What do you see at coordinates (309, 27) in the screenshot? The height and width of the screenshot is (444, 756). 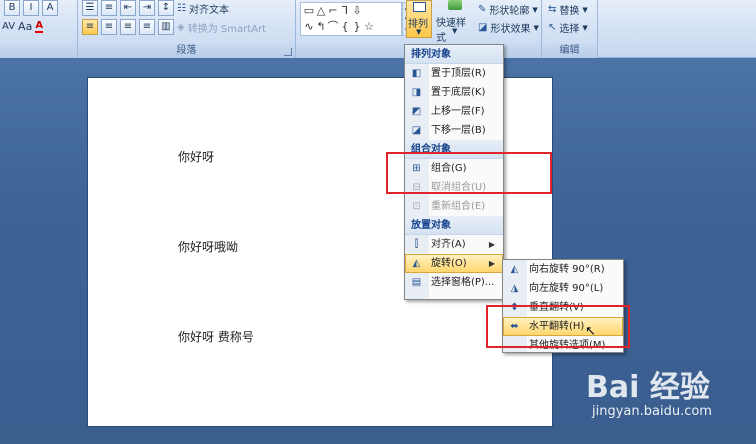 I see `curve-shape-icon: ∿` at bounding box center [309, 27].